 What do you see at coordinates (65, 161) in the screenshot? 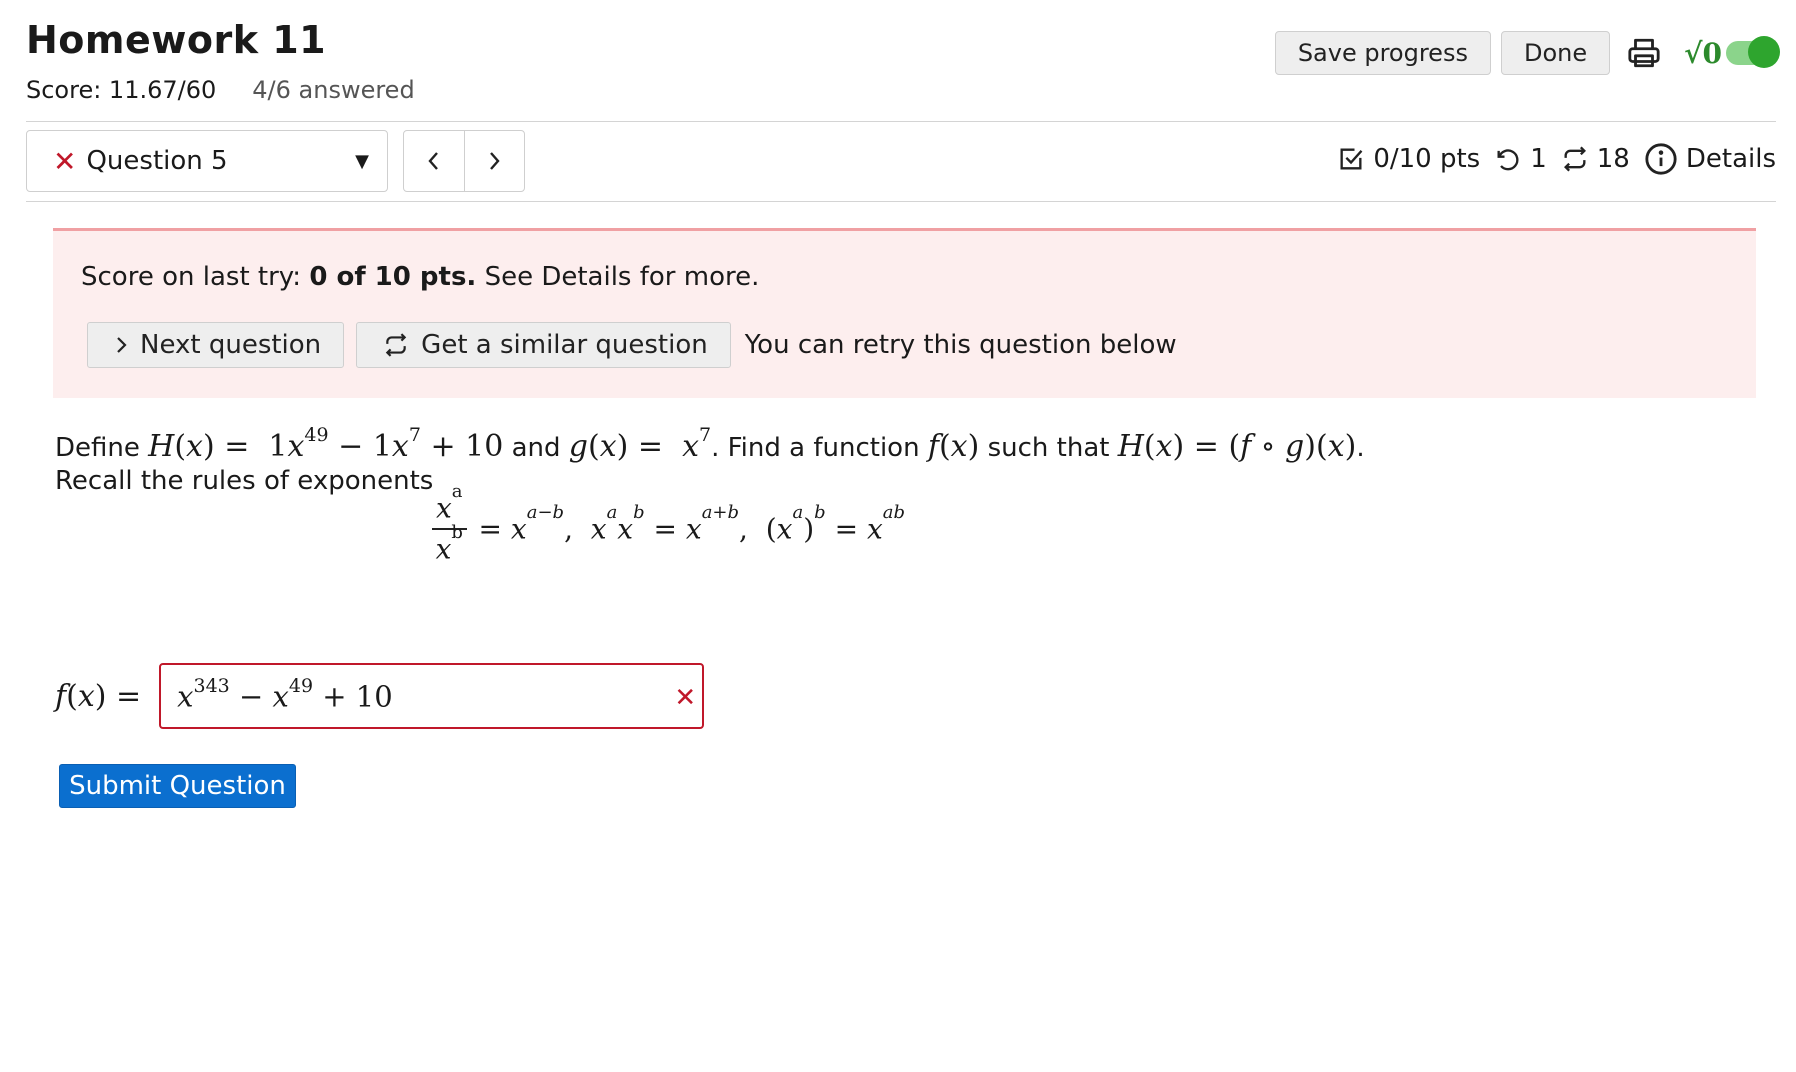
I see `x-icon: ✕` at bounding box center [65, 161].